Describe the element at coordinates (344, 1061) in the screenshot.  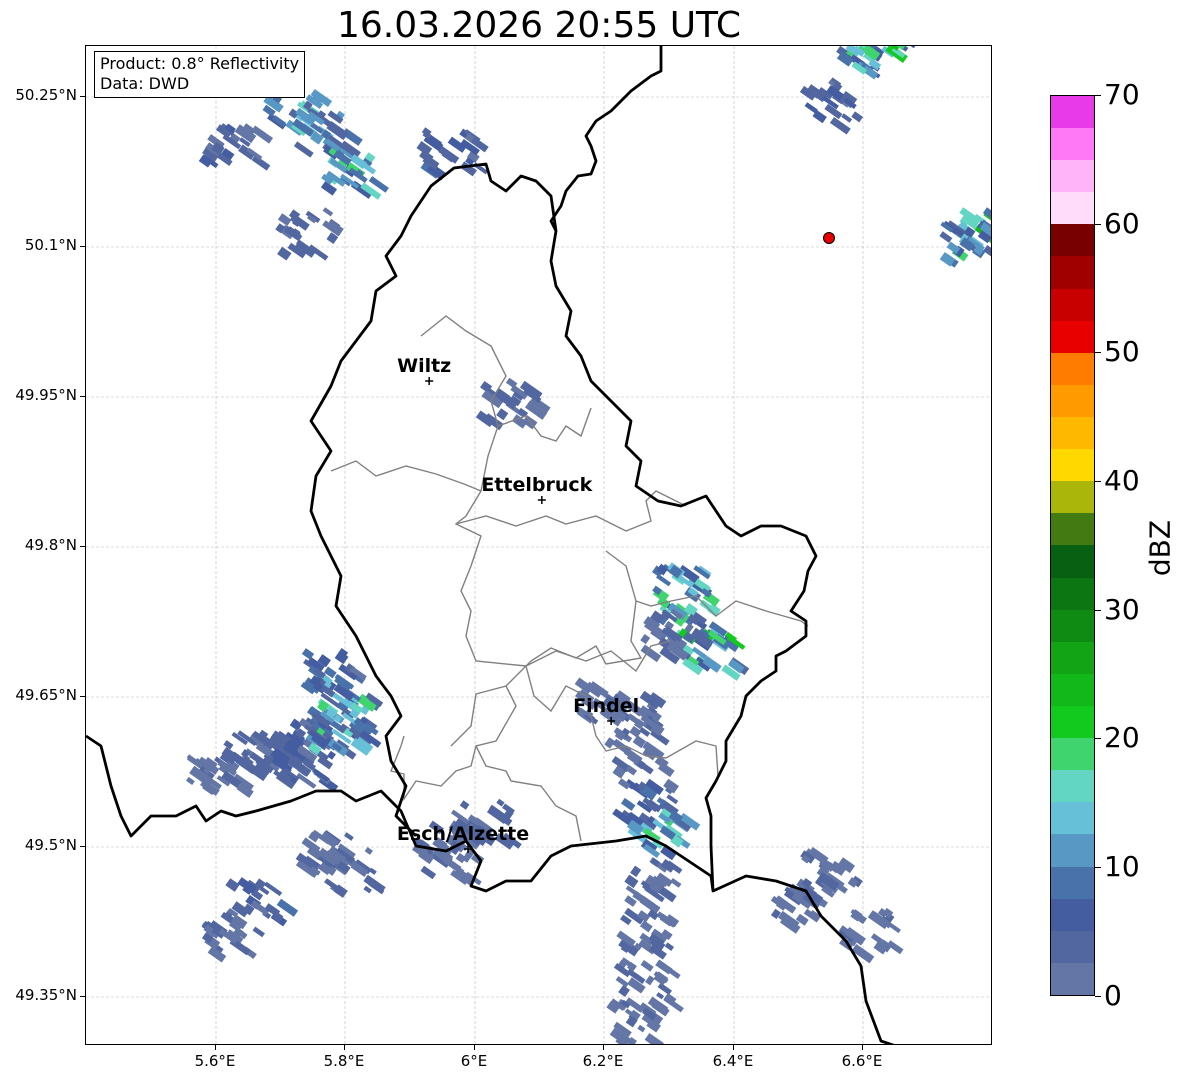
I see `lon-label: 5.8°E` at that location.